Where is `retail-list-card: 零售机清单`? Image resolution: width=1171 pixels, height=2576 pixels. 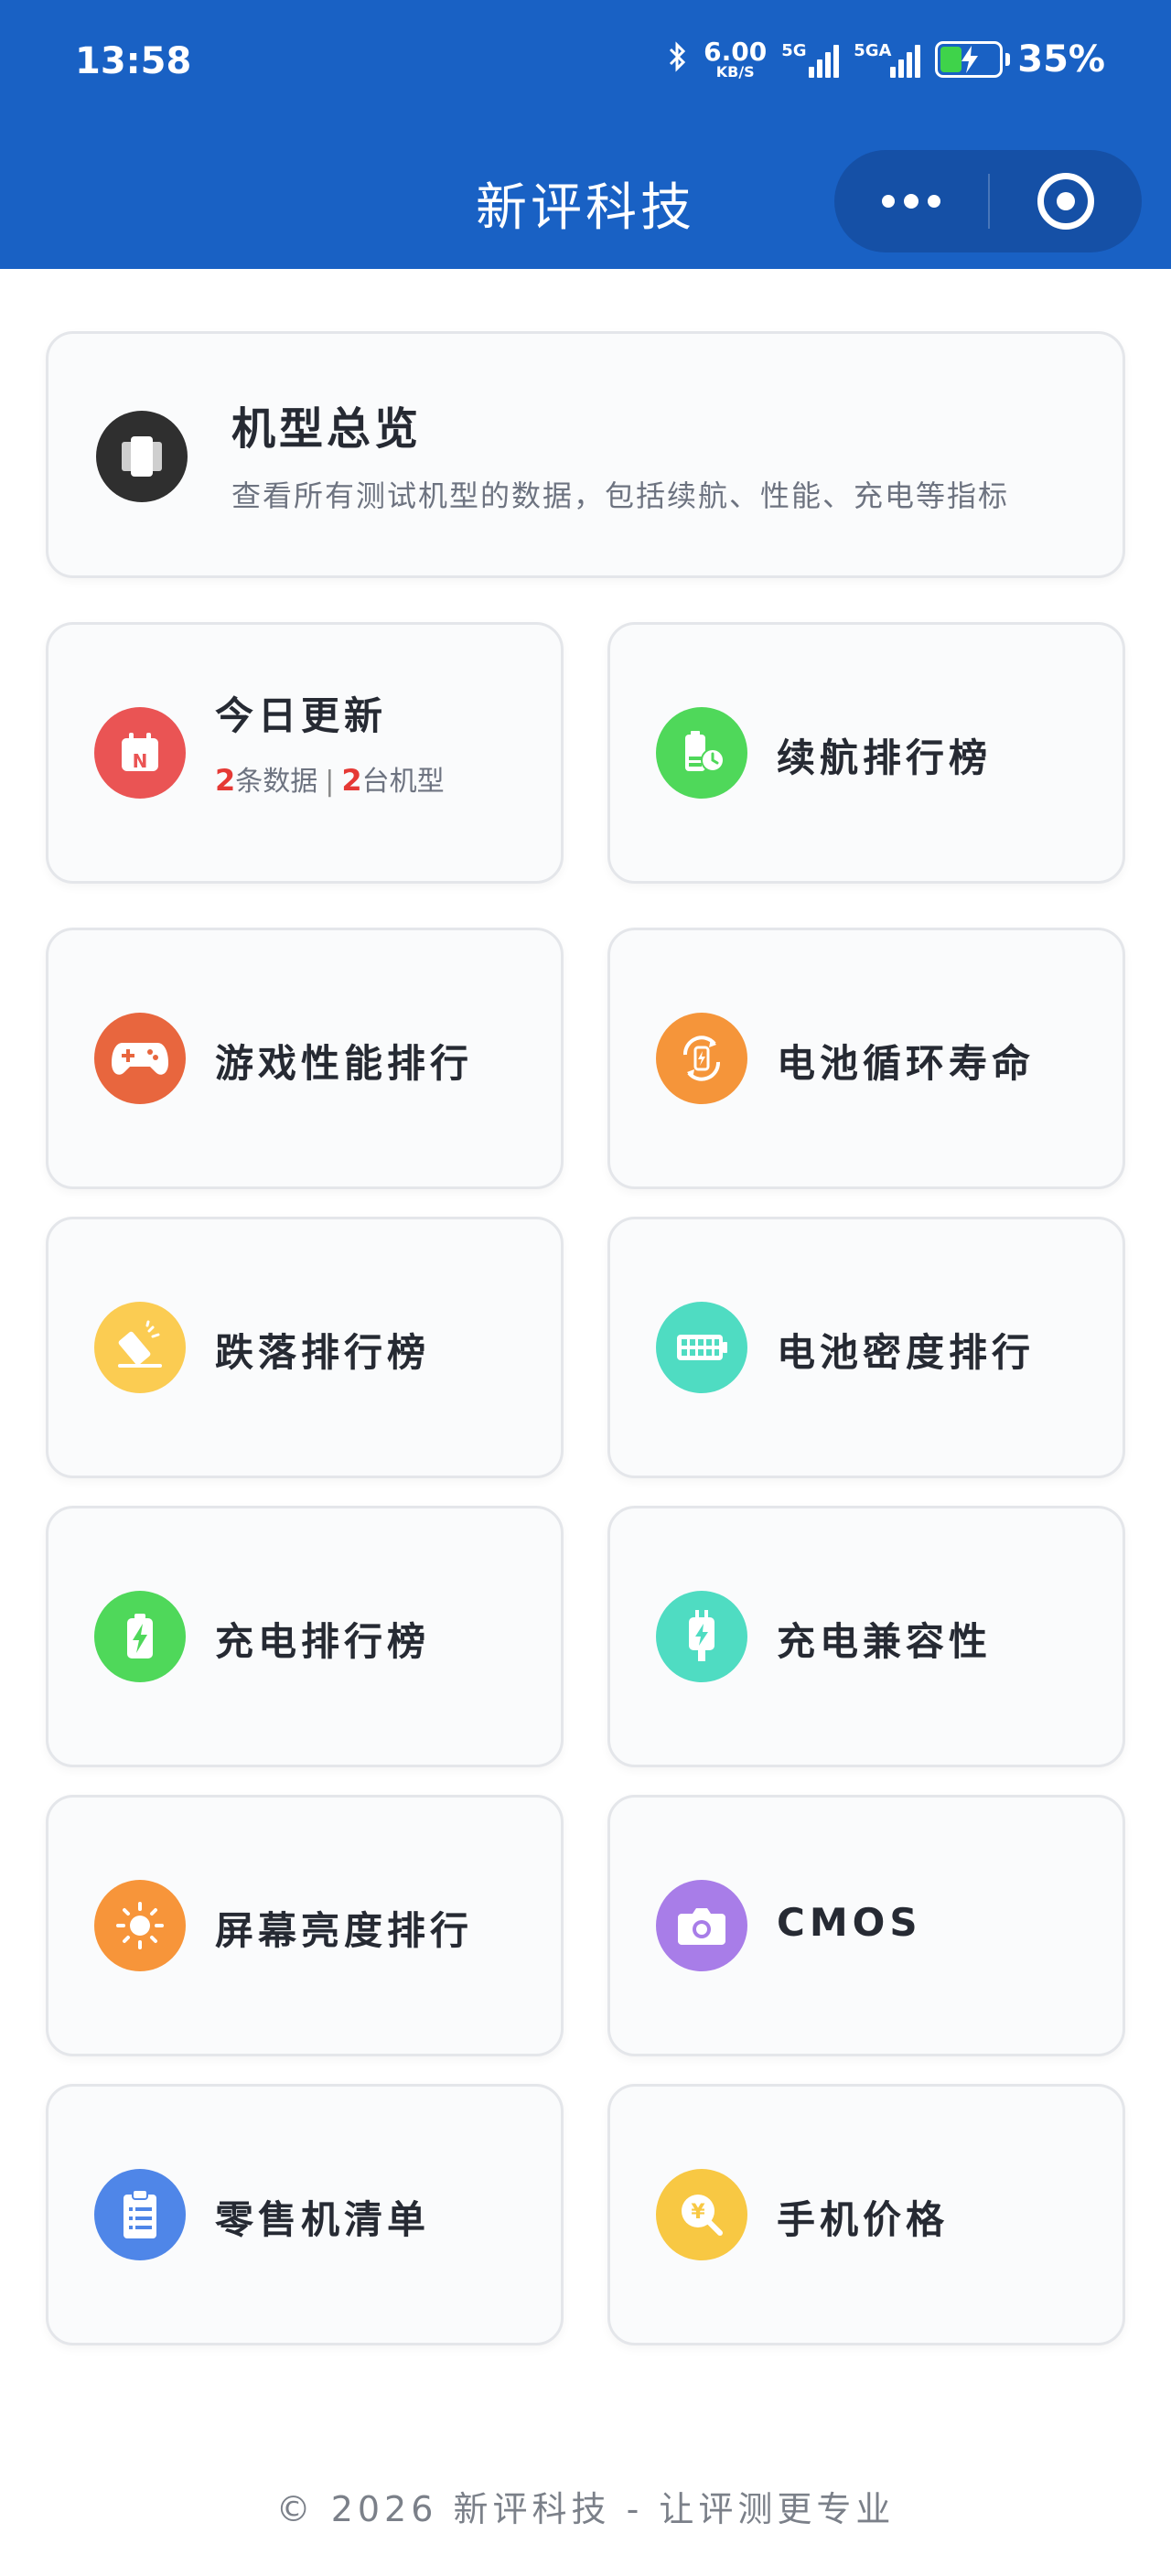
retail-list-card: 零售机清单 is located at coordinates (305, 2214).